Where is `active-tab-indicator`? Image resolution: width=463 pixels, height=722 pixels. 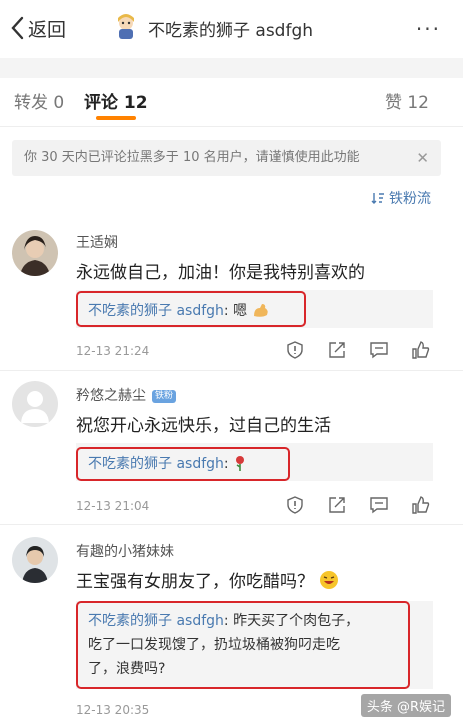
active-tab-indicator is located at coordinates (116, 118).